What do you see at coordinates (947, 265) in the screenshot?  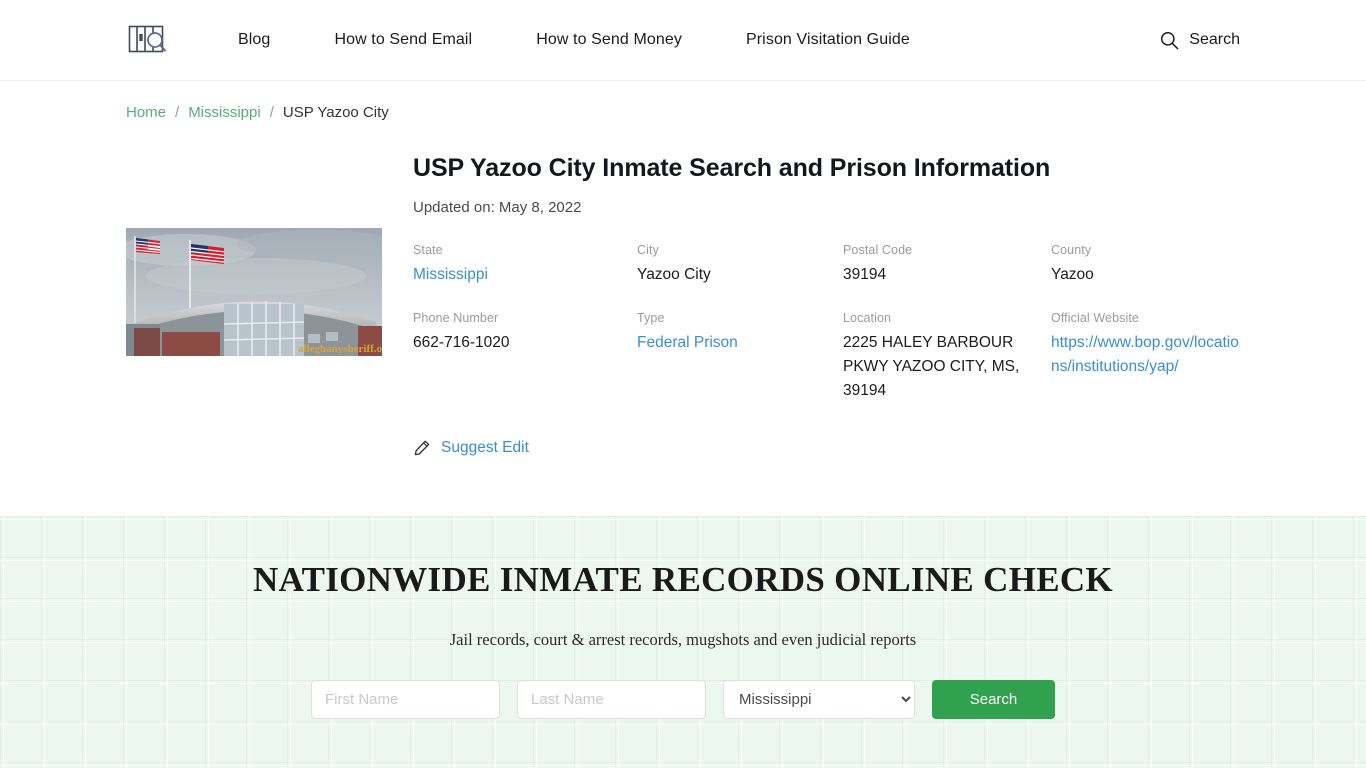 I see `field-postal-code: Postal Code 39194` at bounding box center [947, 265].